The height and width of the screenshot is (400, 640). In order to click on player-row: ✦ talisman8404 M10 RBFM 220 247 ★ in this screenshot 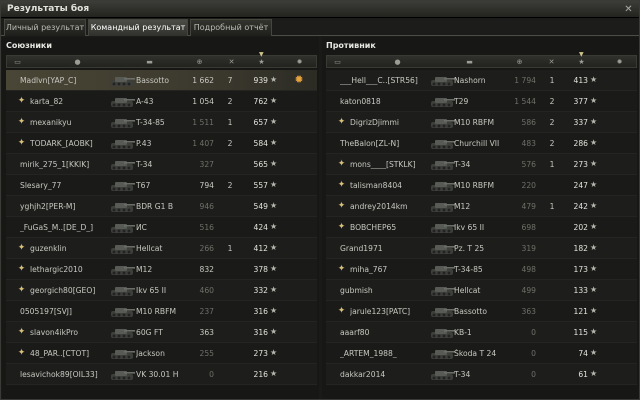, I will do `click(481, 185)`.